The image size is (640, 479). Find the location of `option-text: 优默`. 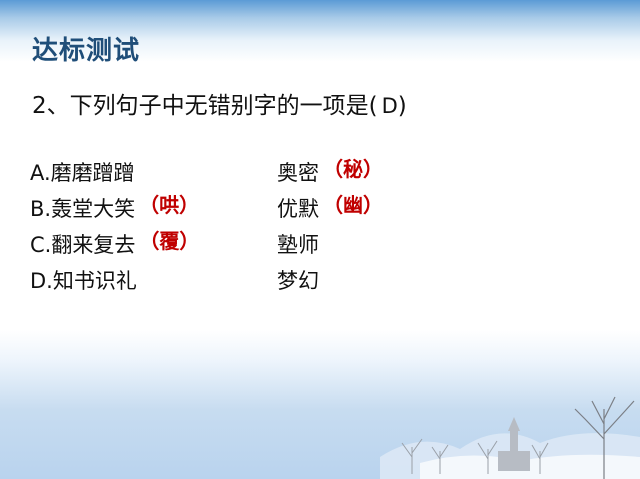

option-text: 优默 is located at coordinates (298, 209).